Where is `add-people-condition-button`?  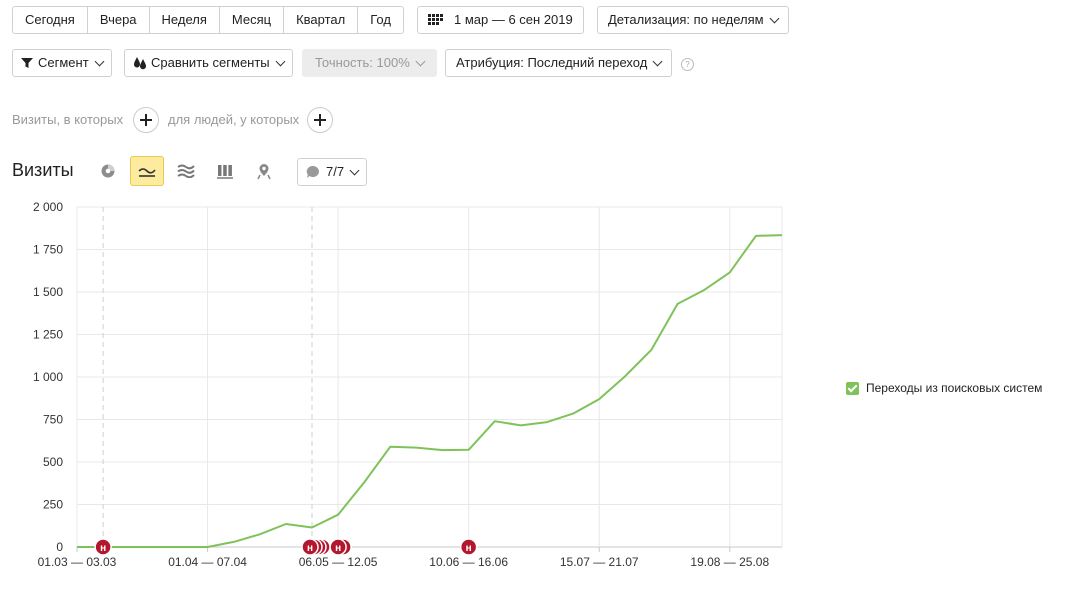
add-people-condition-button is located at coordinates (320, 120).